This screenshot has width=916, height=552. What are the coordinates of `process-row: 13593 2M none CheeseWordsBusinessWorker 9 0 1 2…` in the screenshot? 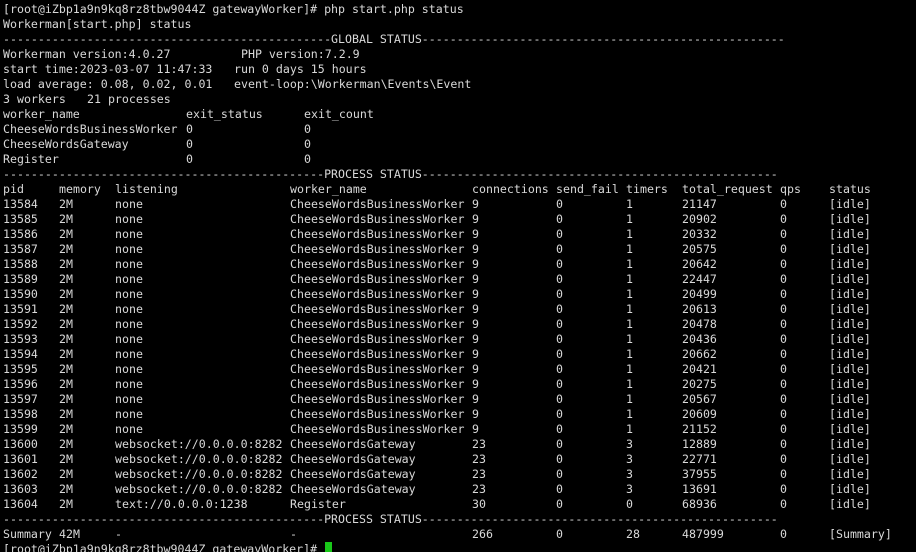 It's located at (459, 339).